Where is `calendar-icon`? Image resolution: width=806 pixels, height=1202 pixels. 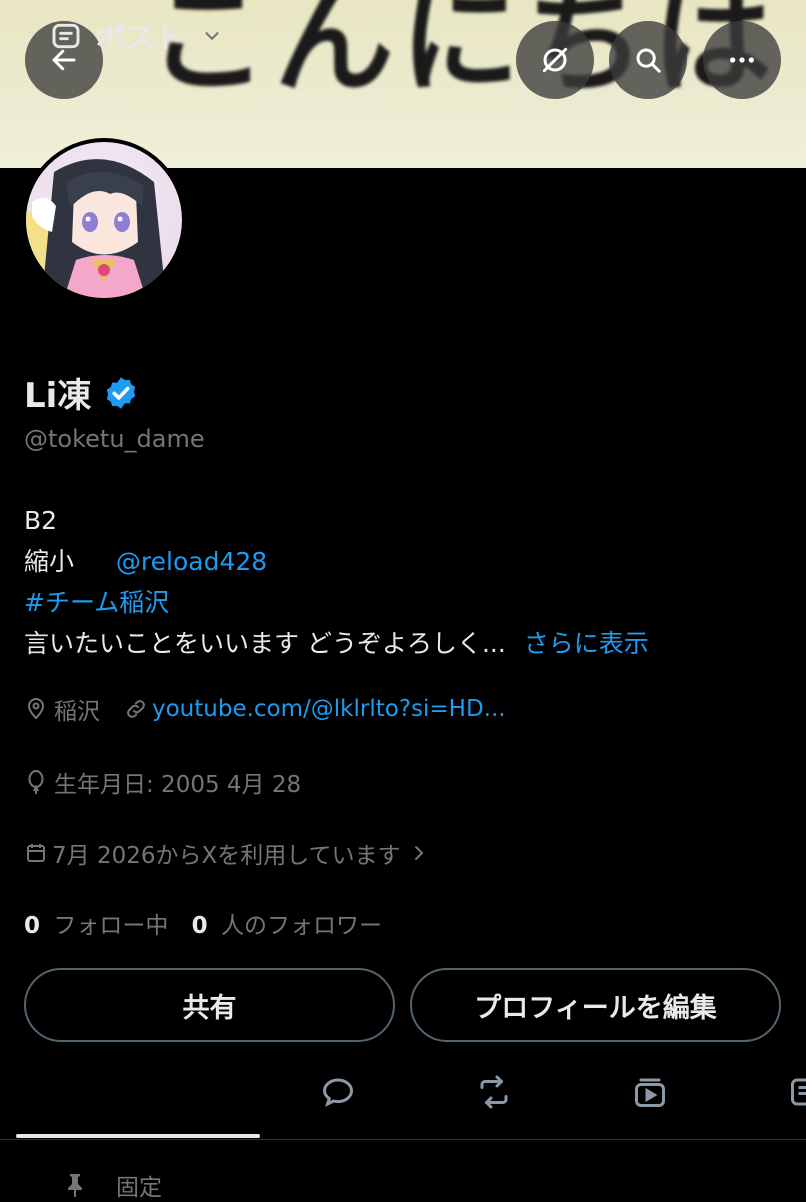 calendar-icon is located at coordinates (36, 853).